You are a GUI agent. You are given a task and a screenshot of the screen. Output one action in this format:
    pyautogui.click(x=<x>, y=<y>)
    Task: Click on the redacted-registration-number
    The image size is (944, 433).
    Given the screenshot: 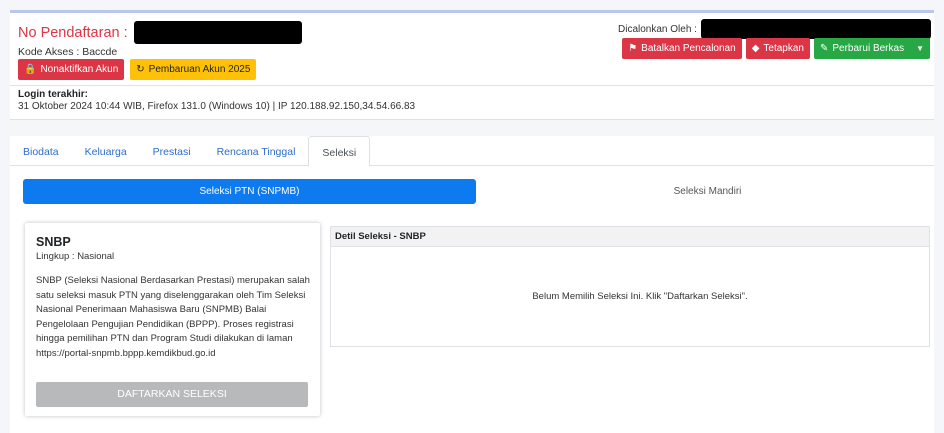 What is the action you would take?
    pyautogui.click(x=217, y=32)
    